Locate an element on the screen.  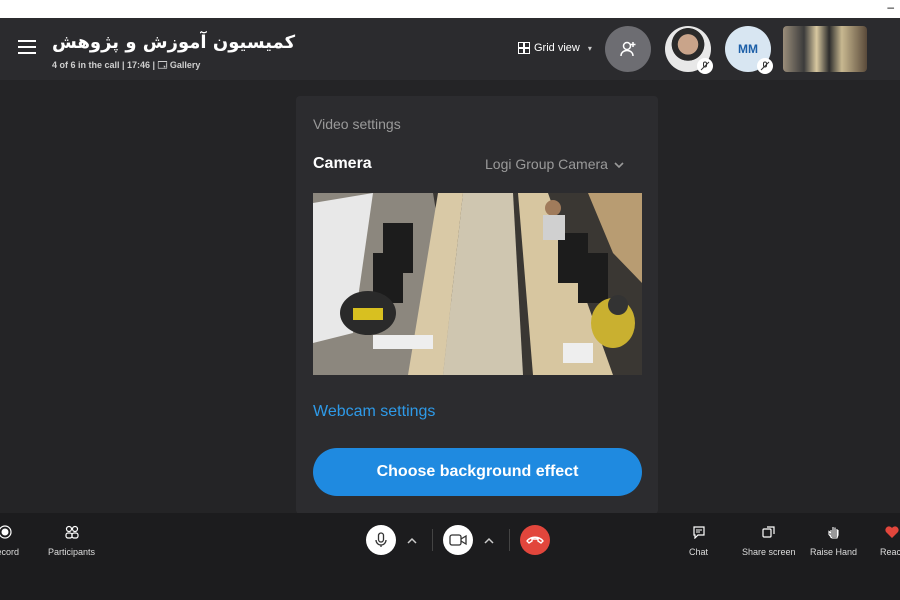
add-participant-button is located at coordinates (628, 49).